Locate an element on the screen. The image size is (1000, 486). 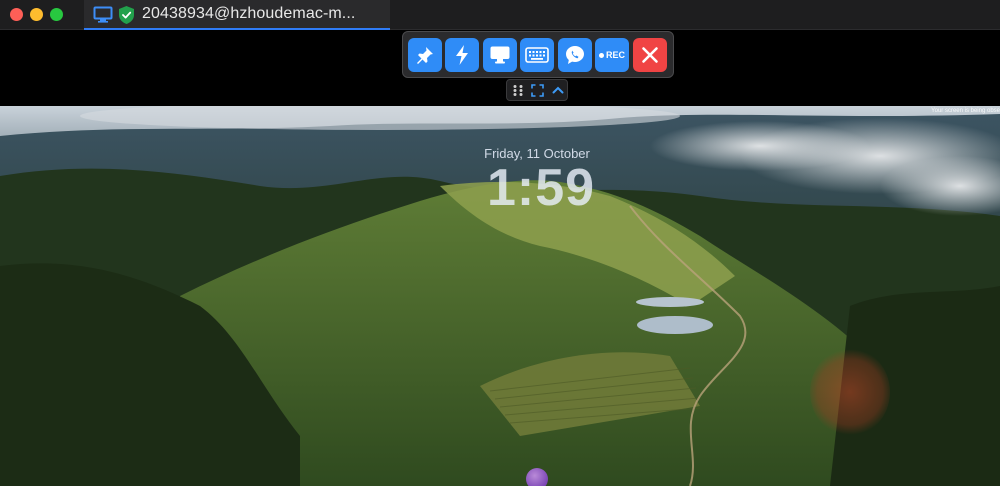
grid-icon is located at coordinates (518, 90).